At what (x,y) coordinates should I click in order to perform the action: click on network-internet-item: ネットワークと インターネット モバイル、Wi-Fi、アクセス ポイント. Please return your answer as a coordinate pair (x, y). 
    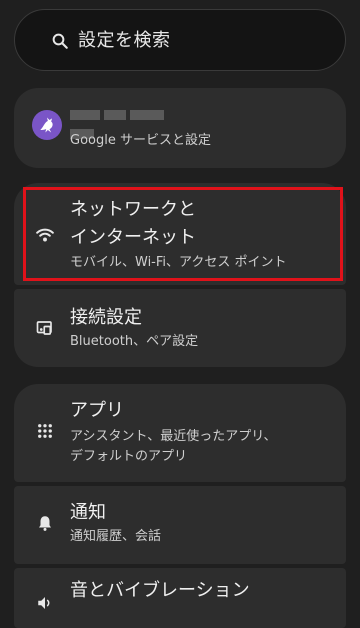
    Looking at the image, I should click on (180, 234).